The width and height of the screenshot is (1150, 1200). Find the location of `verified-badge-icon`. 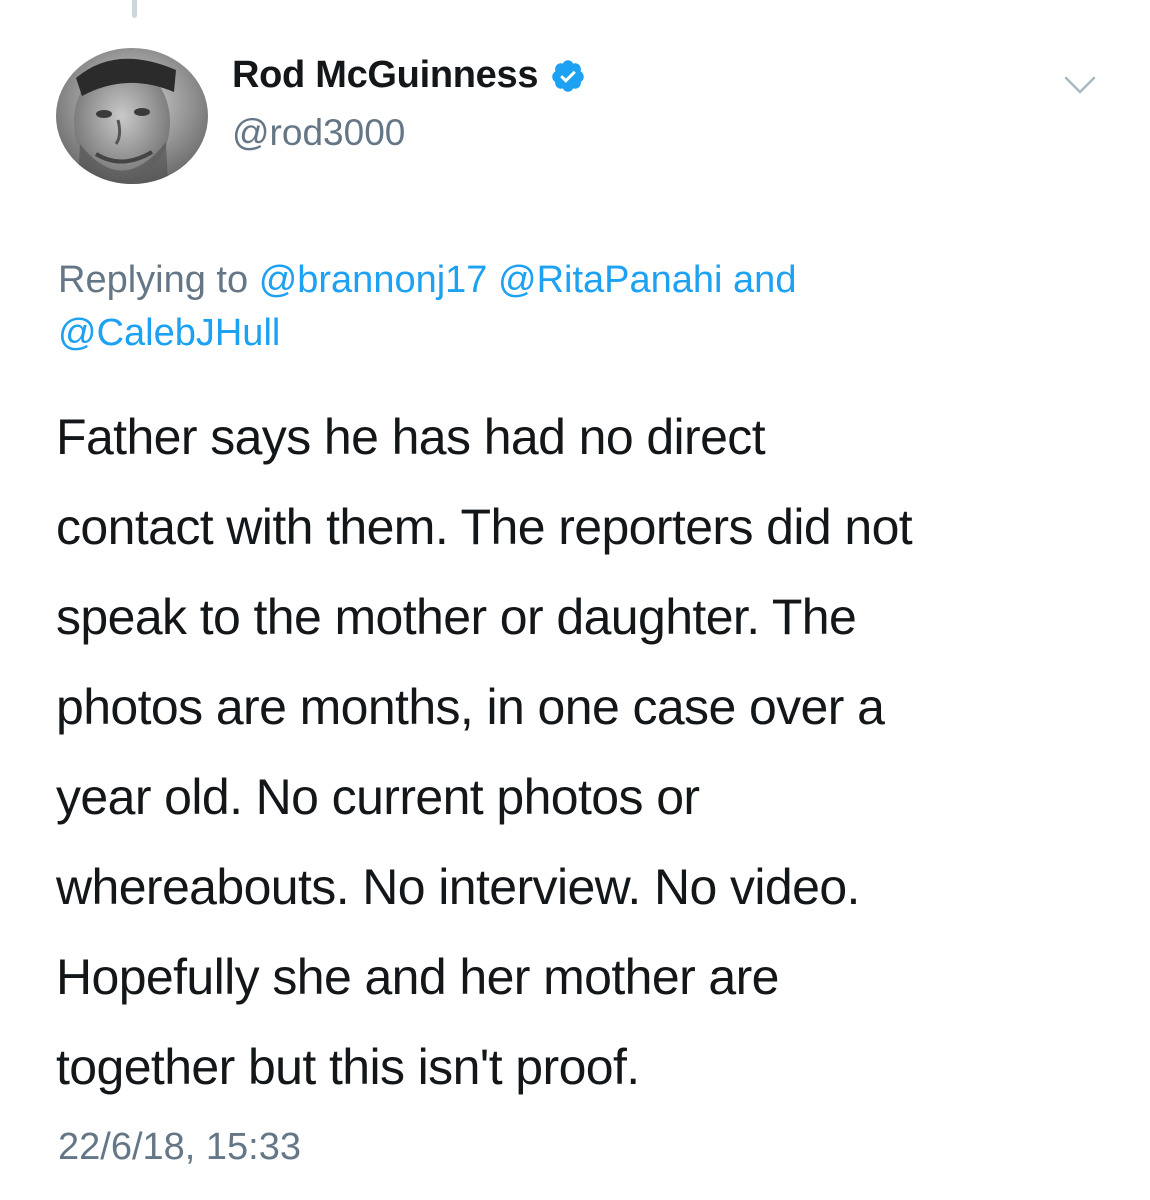

verified-badge-icon is located at coordinates (568, 76).